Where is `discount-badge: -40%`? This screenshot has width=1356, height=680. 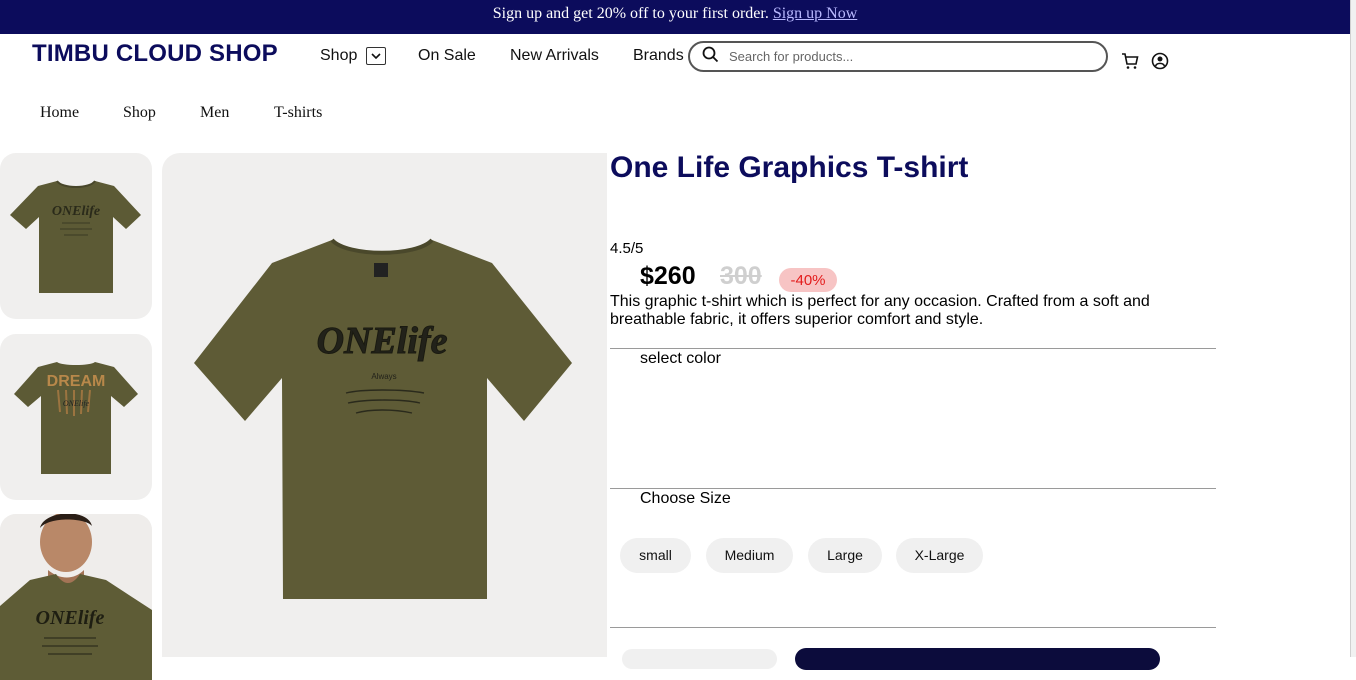
discount-badge: -40% is located at coordinates (808, 280).